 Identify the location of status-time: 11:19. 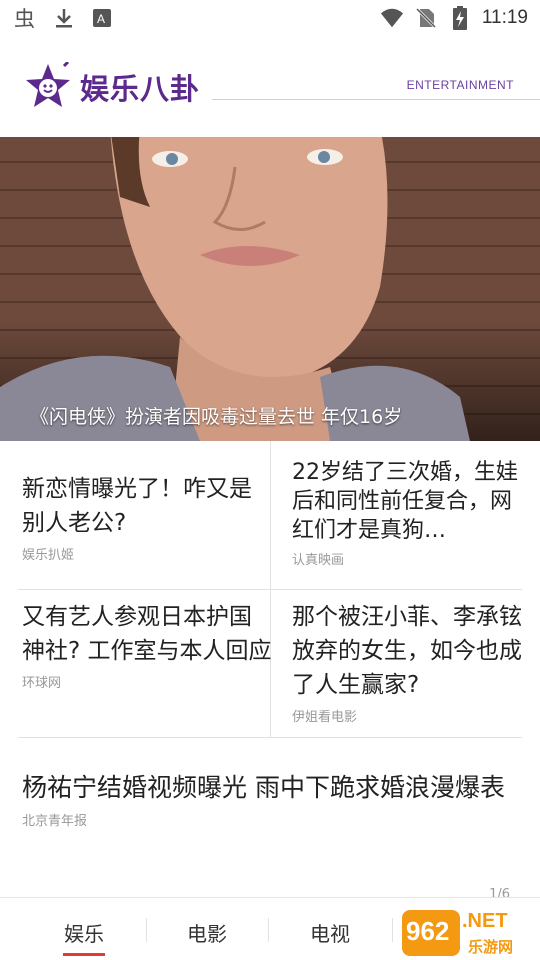
(504, 17).